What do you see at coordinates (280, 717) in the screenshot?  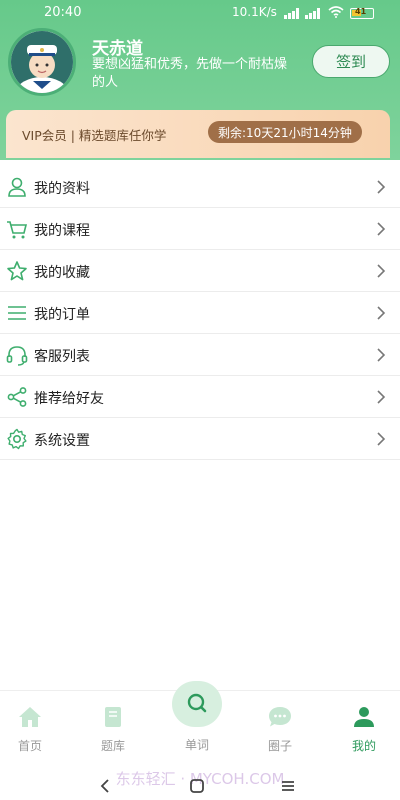 I see `chat-bubble-icon` at bounding box center [280, 717].